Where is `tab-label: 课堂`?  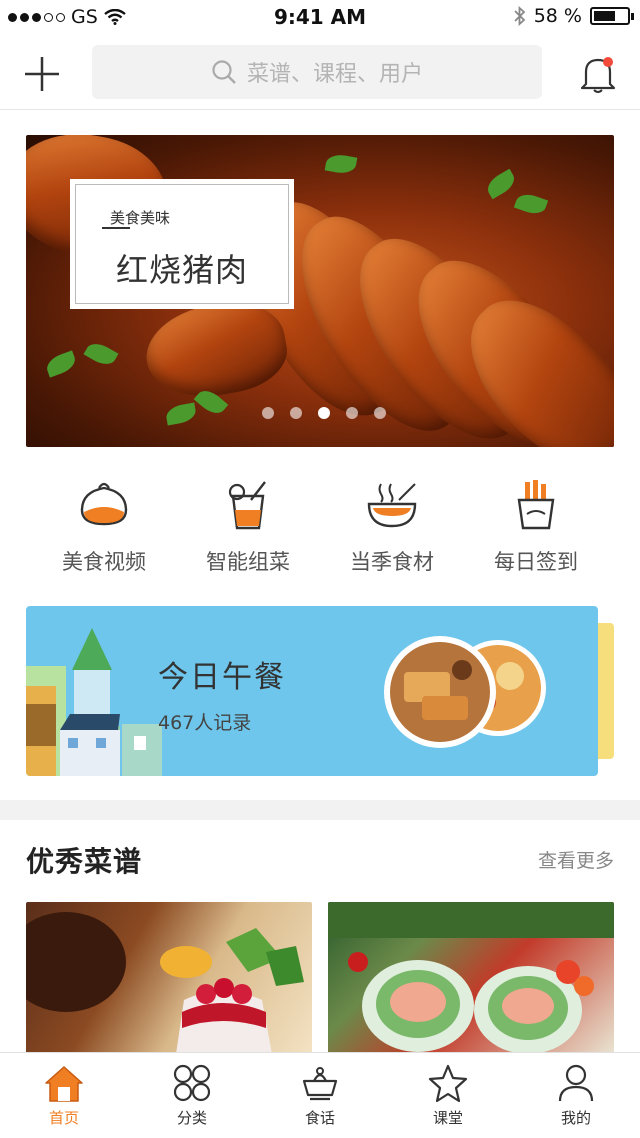 tab-label: 课堂 is located at coordinates (447, 1118).